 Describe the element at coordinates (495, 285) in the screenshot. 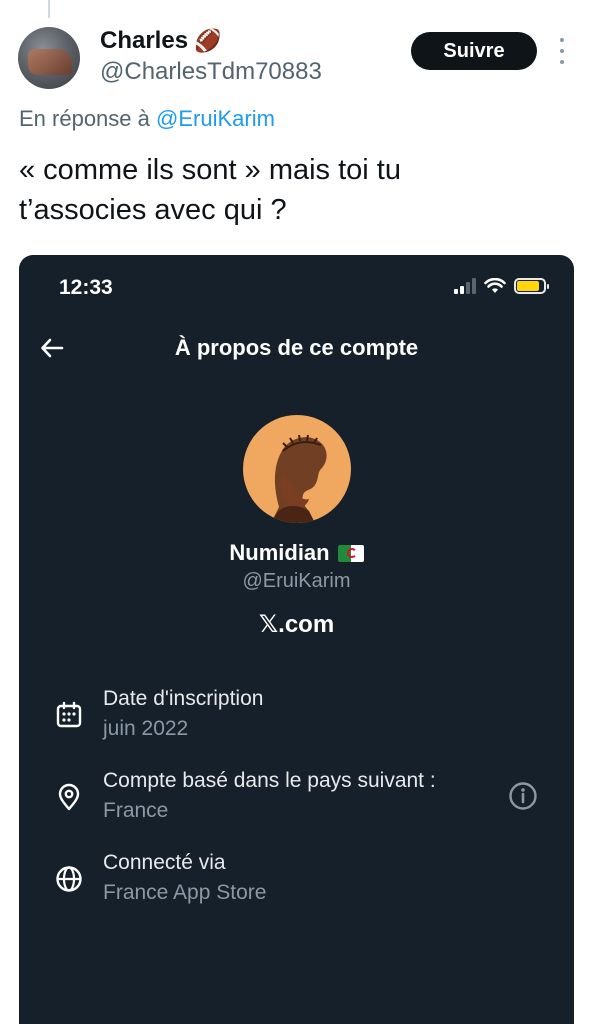

I see `wifi-icon` at that location.